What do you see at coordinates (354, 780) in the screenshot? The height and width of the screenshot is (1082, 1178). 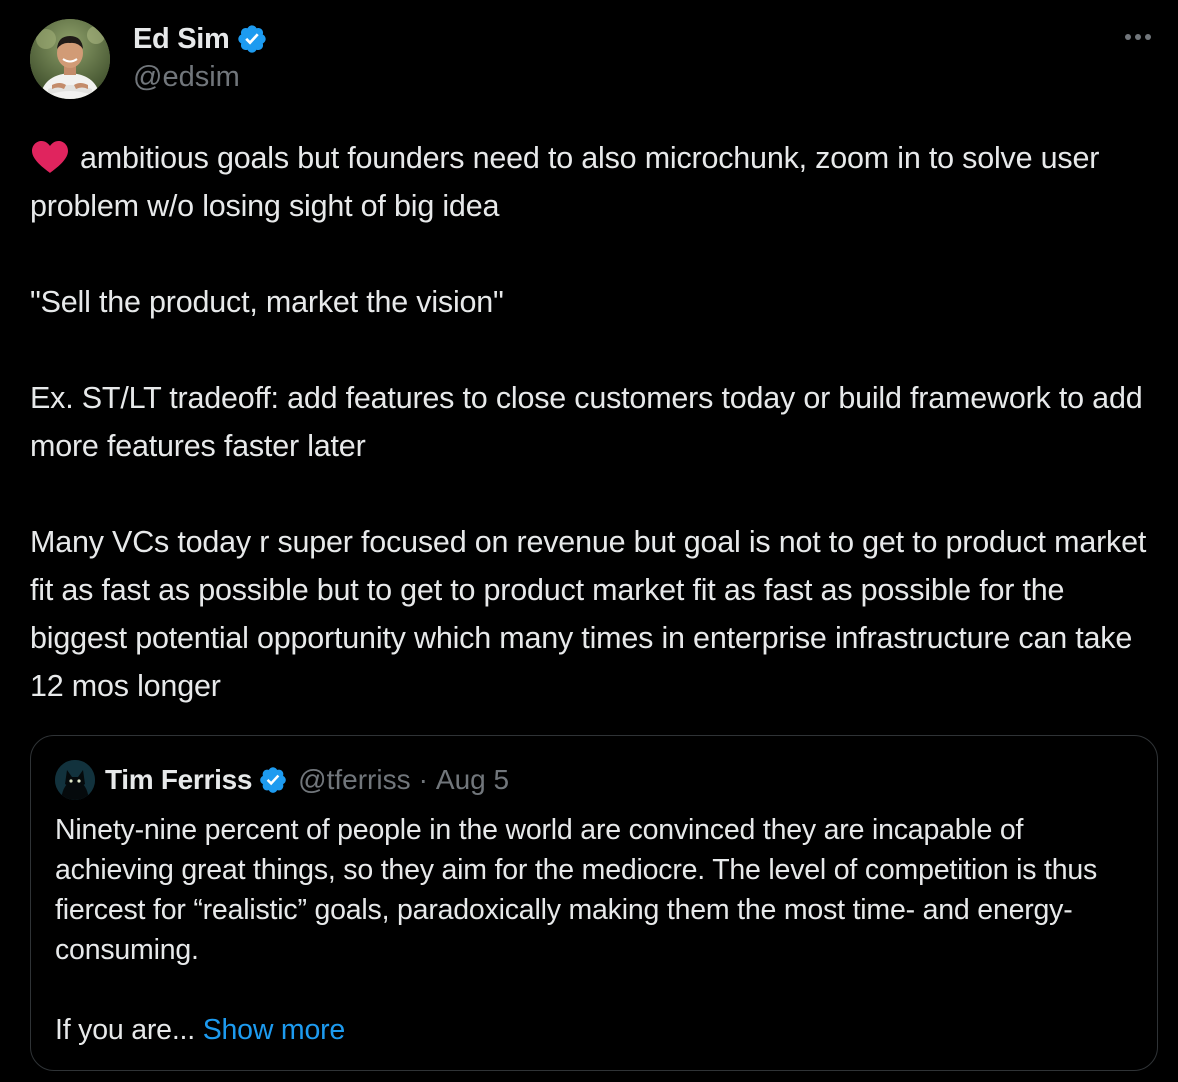 I see `quoted-author-handle: @tferriss` at bounding box center [354, 780].